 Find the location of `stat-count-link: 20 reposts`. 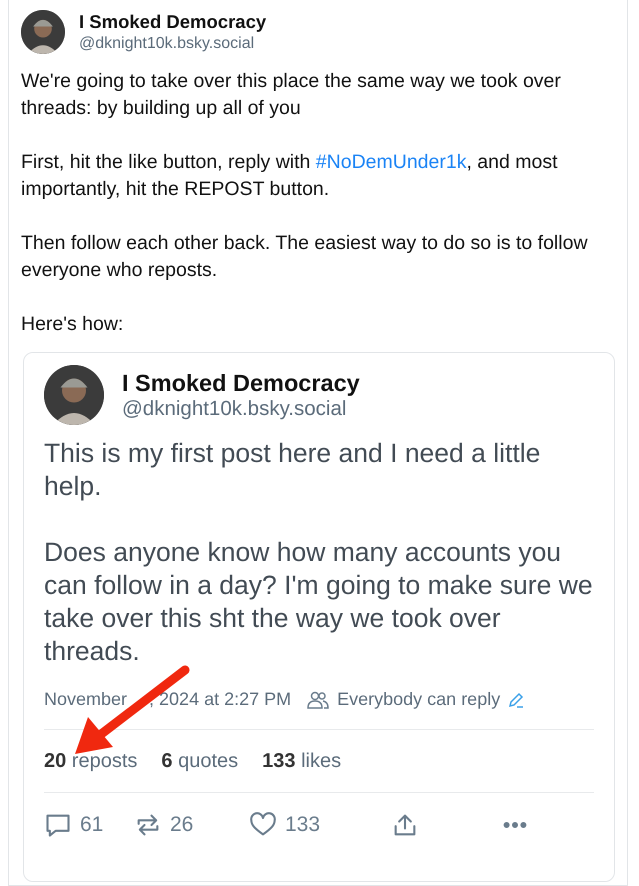

stat-count-link: 20 reposts is located at coordinates (91, 761).